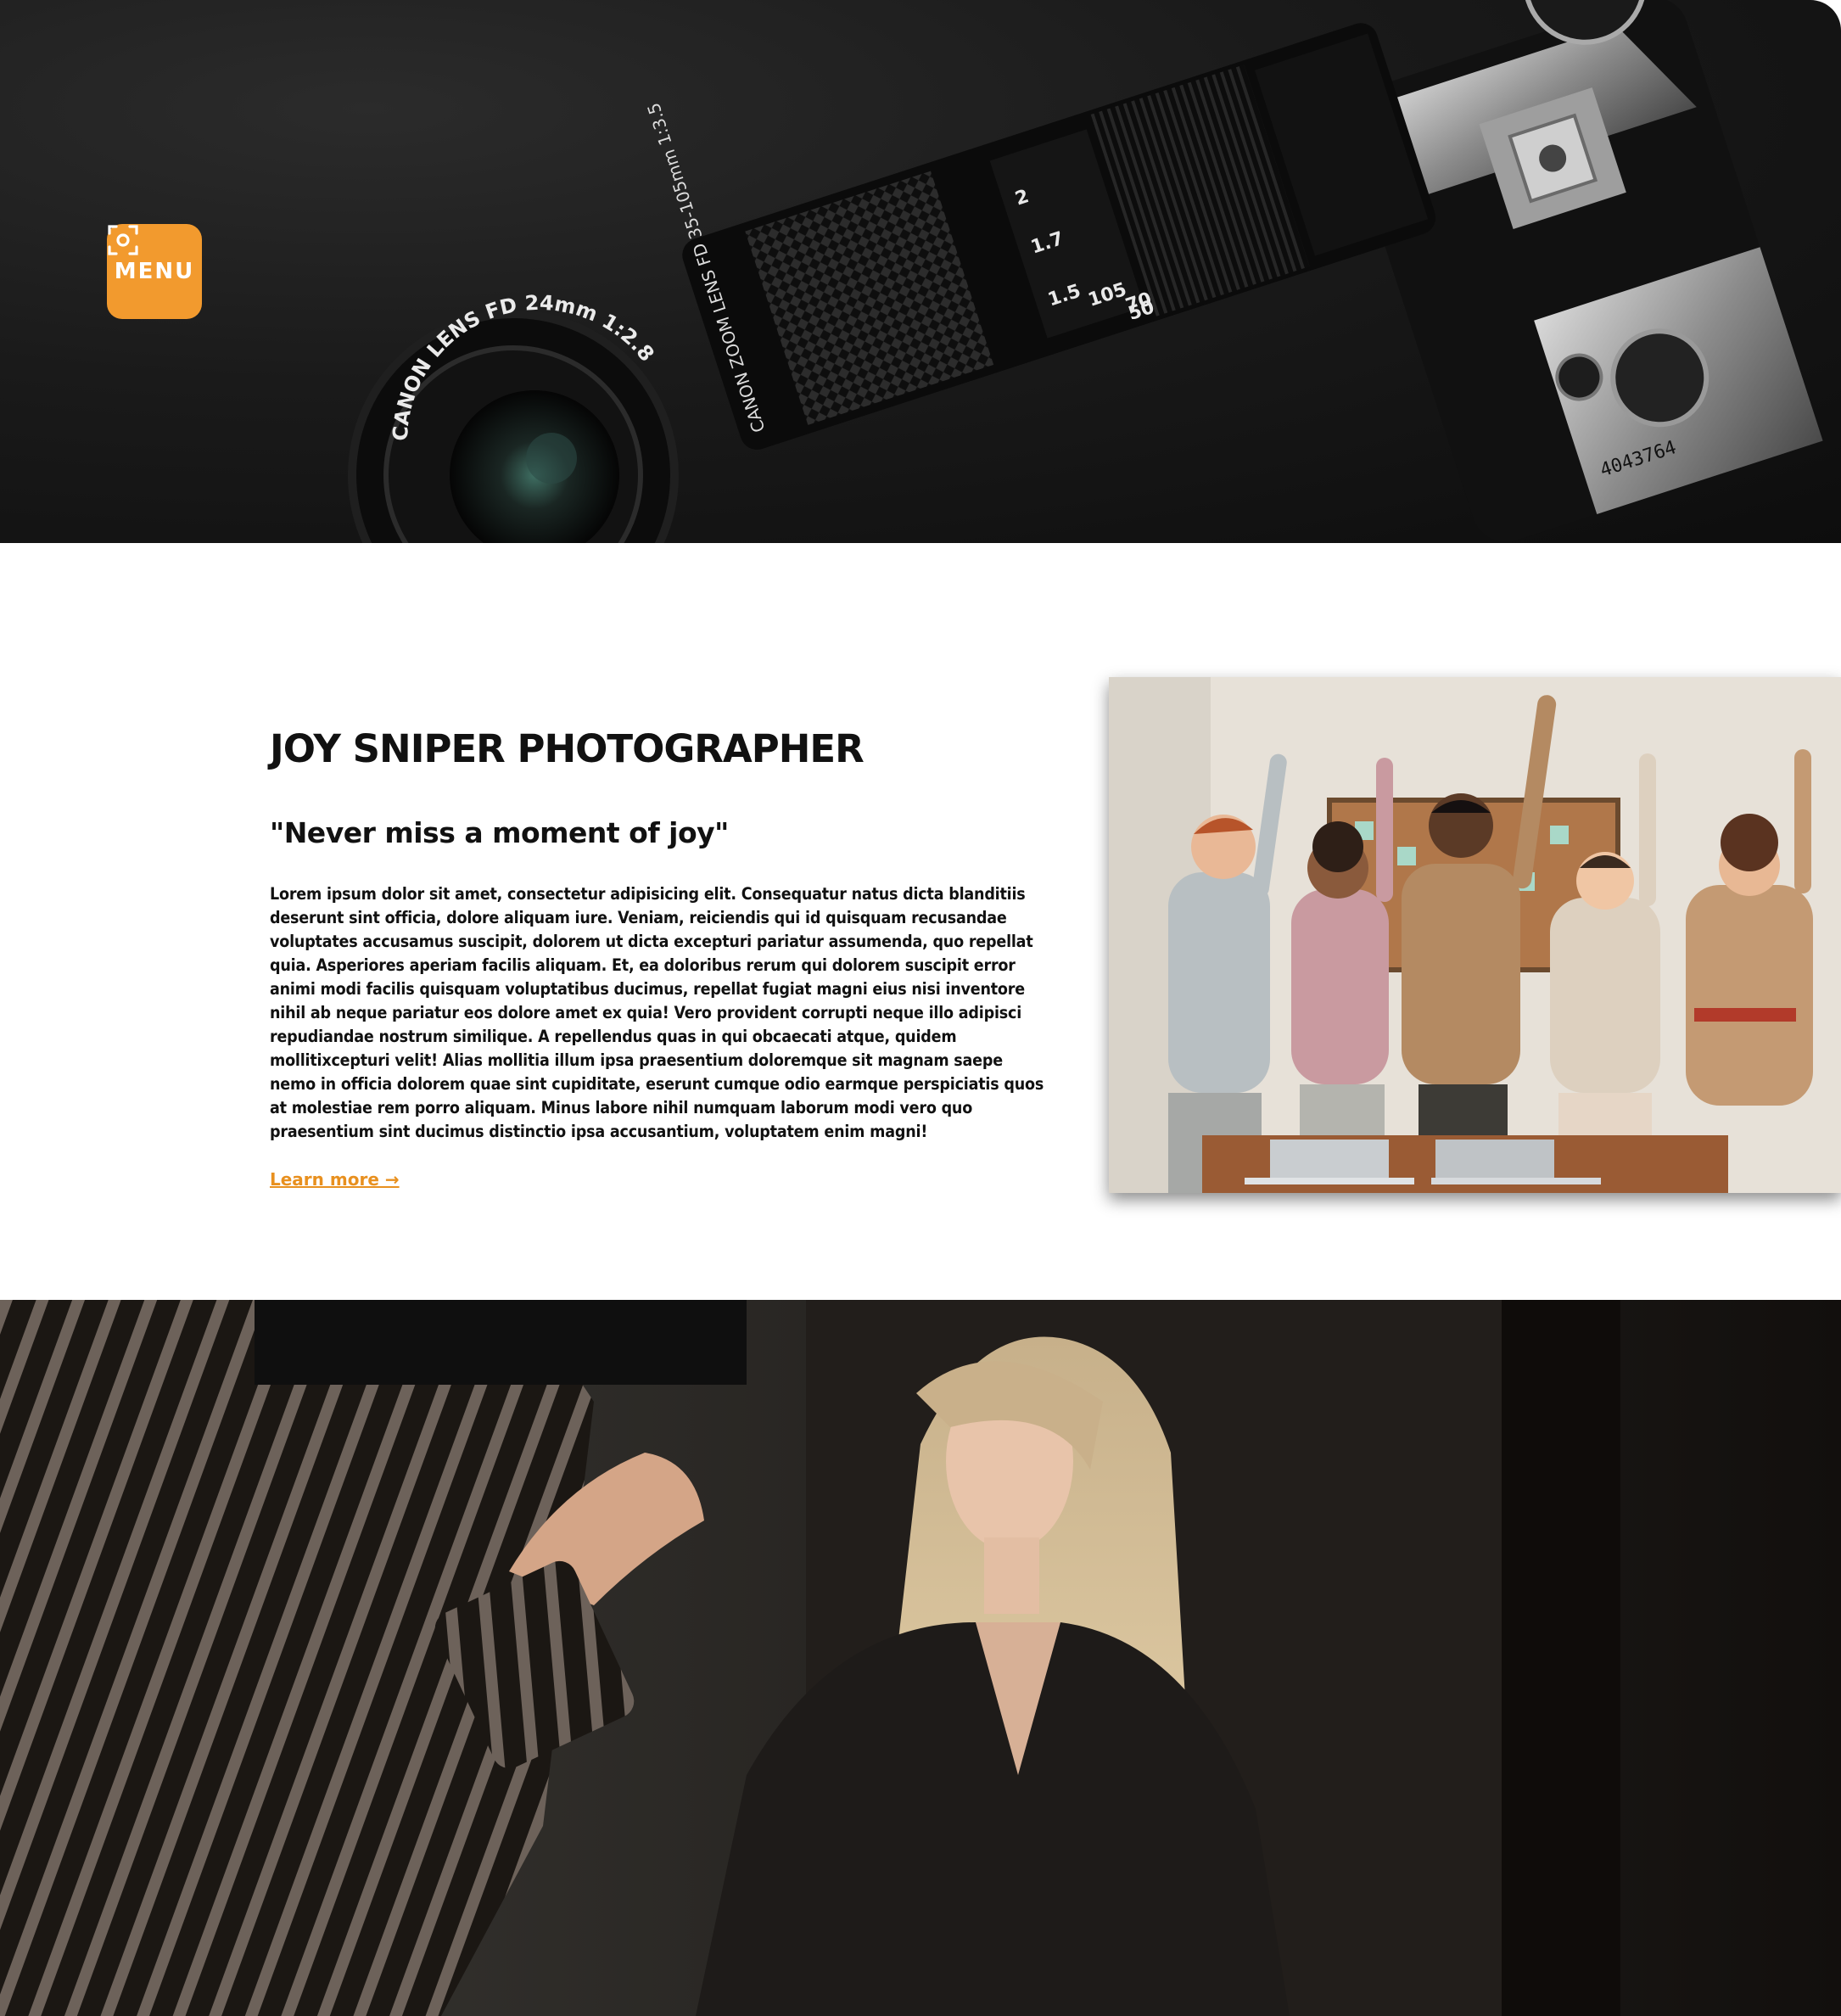 The image size is (1841, 2016). Describe the element at coordinates (499, 832) in the screenshot. I see `tagline-quote: "Never miss a moment of joy"` at that location.